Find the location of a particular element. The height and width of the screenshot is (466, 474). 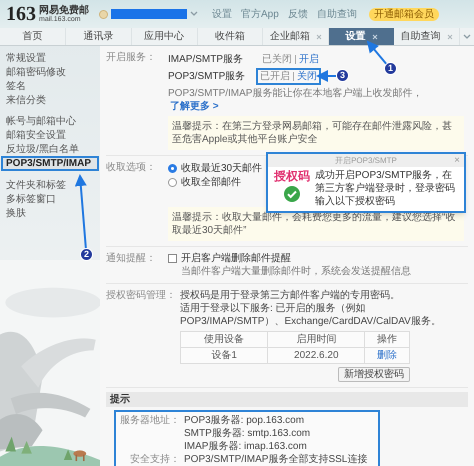

column-header: 操作 is located at coordinates (387, 340).